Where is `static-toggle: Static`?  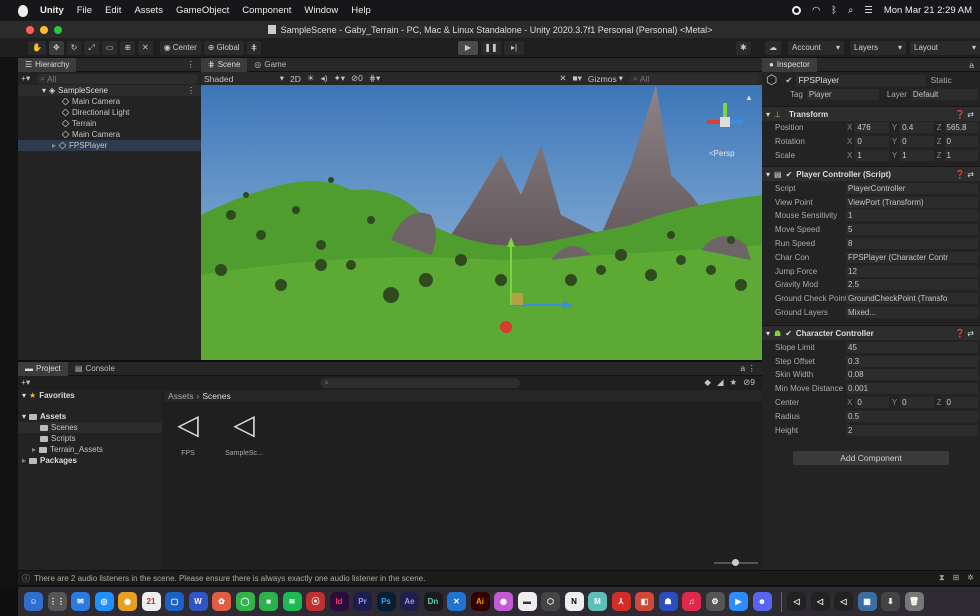
static-toggle: Static is located at coordinates (940, 80).